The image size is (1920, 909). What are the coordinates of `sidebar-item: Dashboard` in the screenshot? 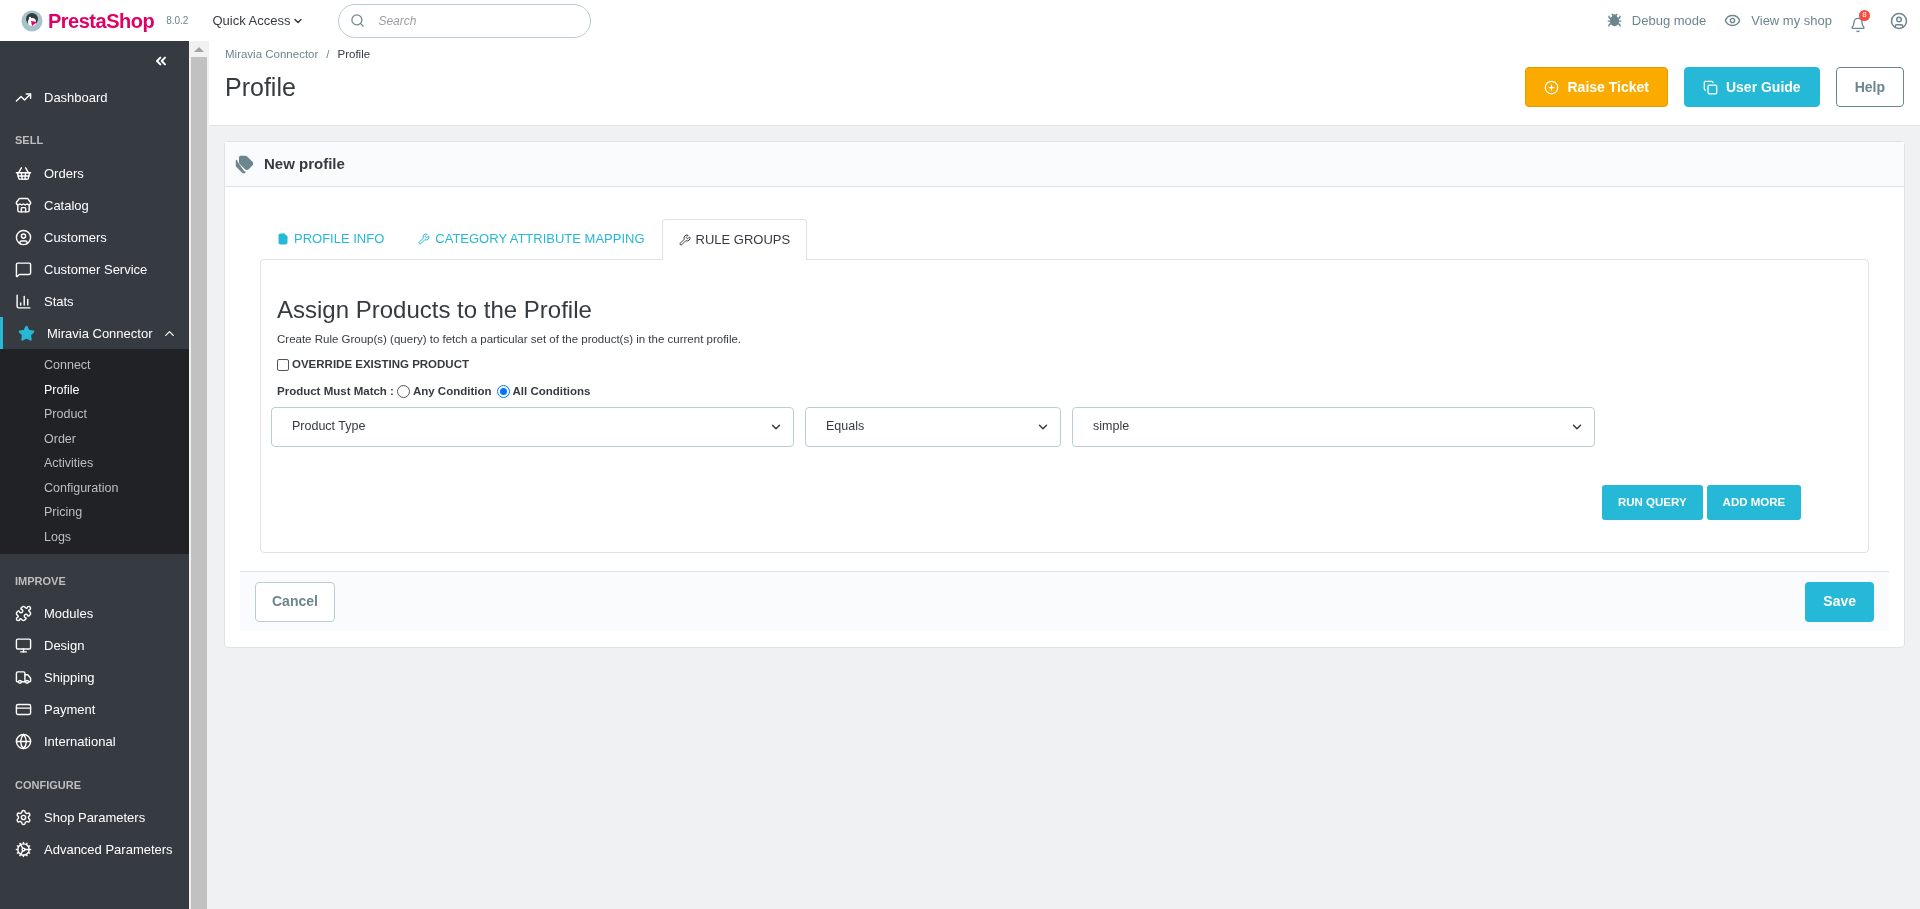 It's located at (94, 97).